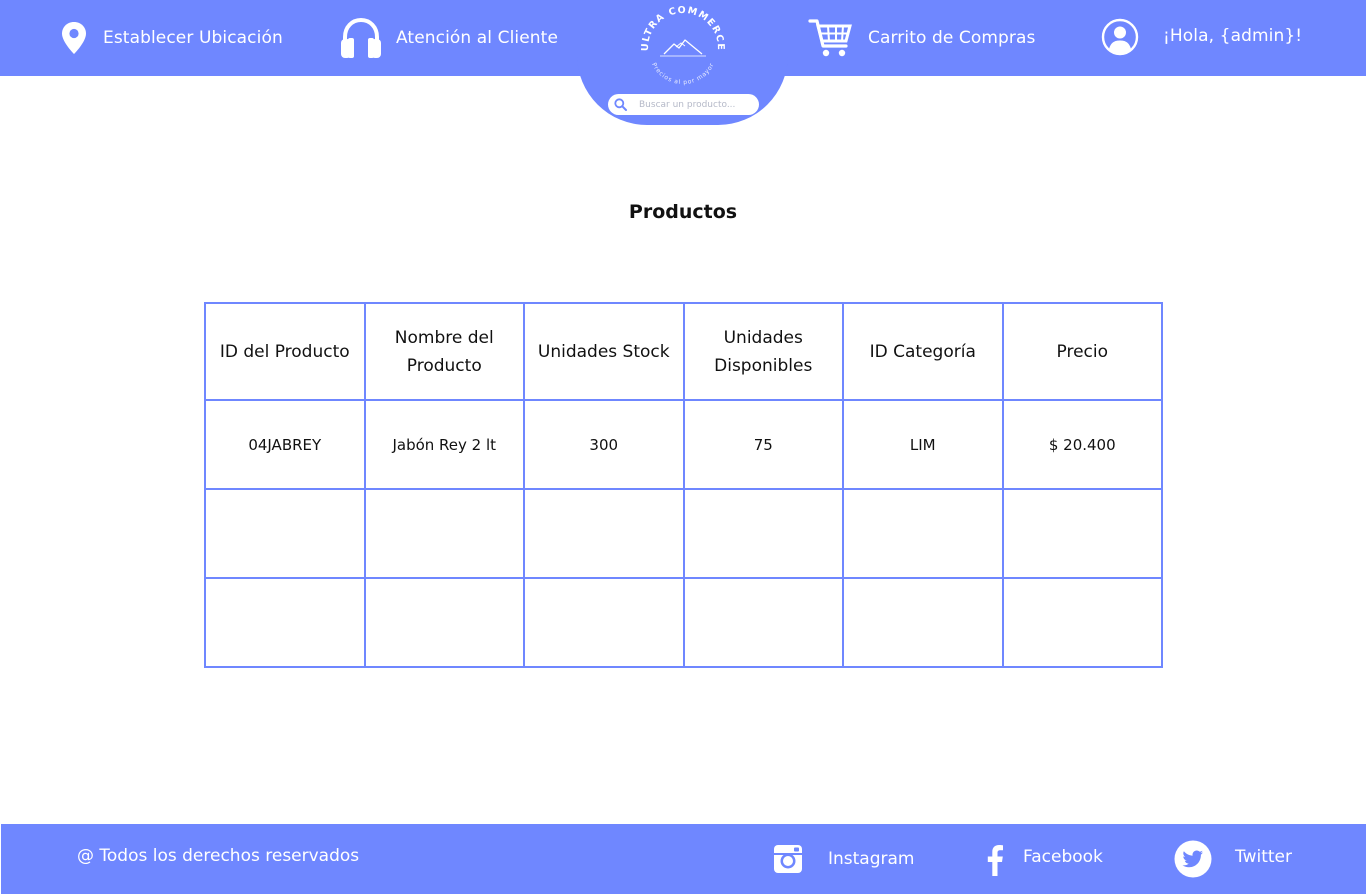  I want to click on table-cell: LIM, so click(923, 444).